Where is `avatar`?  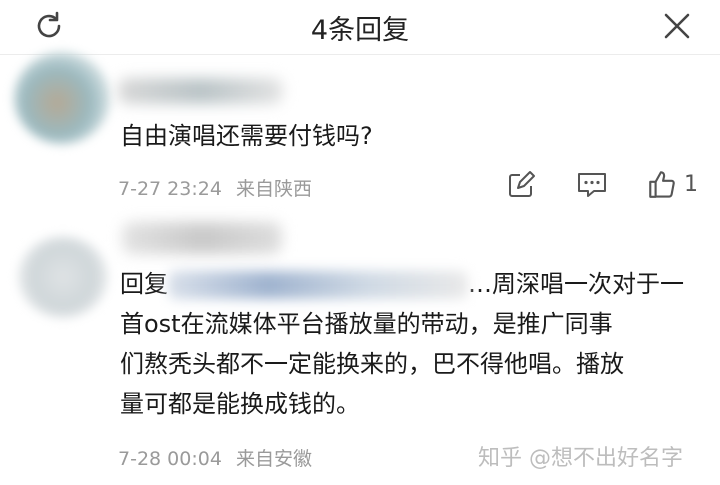 avatar is located at coordinates (63, 277).